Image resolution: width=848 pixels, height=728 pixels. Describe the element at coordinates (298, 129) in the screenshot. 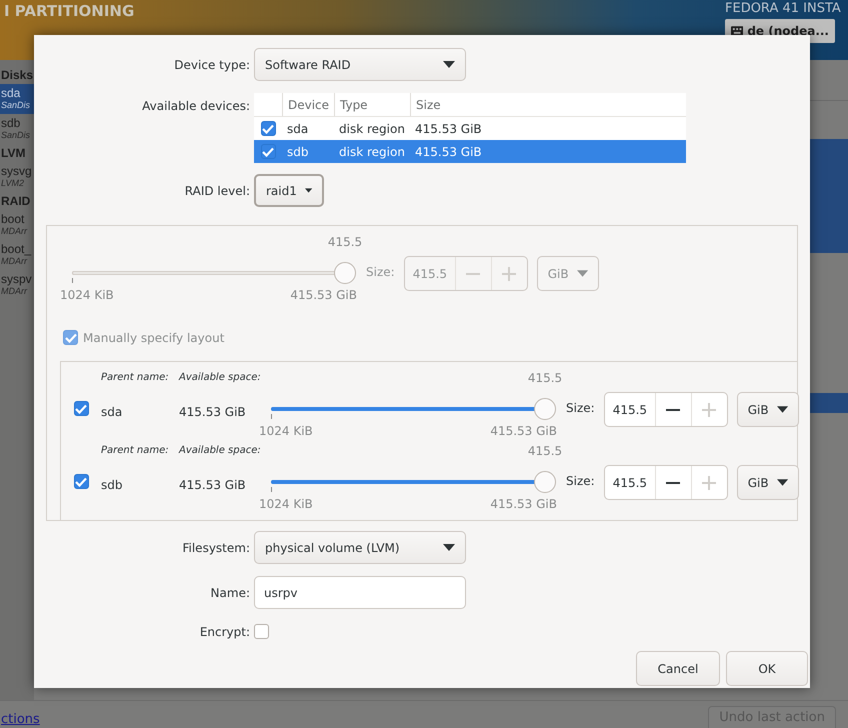

I see `table-cell-text: sda` at that location.